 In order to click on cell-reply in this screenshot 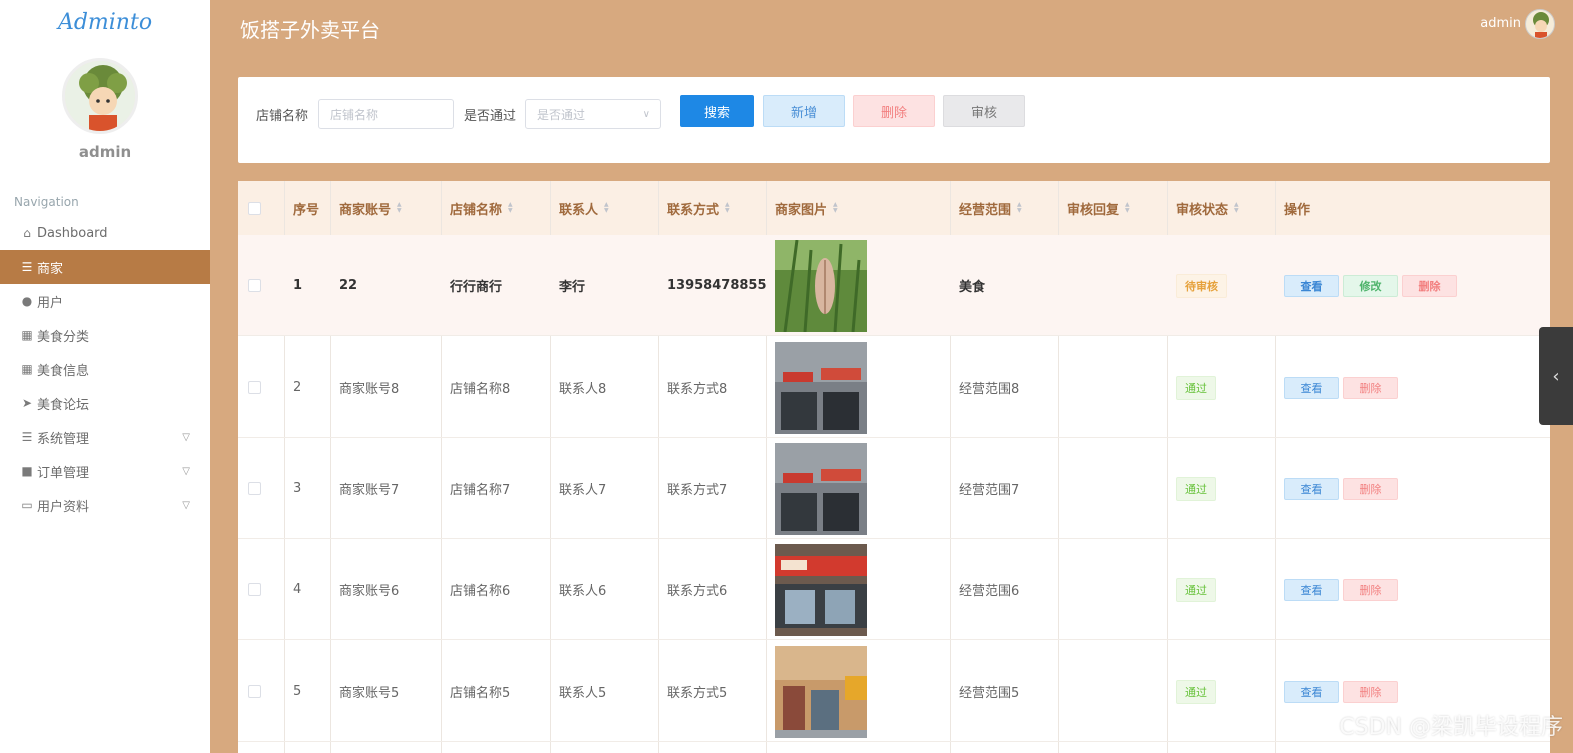, I will do `click(1062, 387)`.